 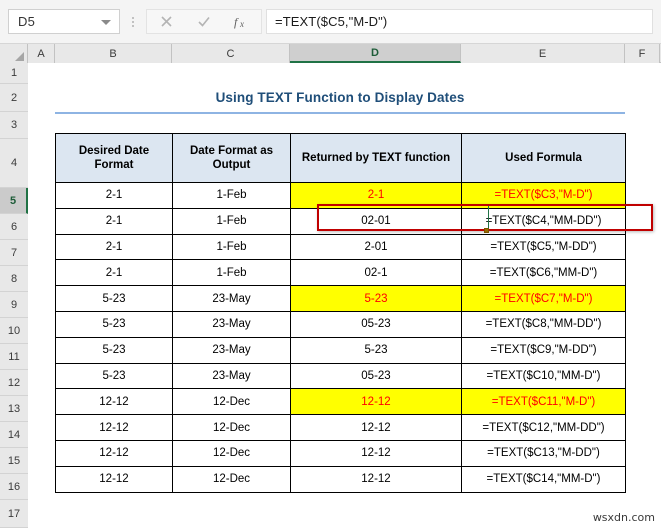 What do you see at coordinates (106, 22) in the screenshot?
I see `chevron-down-icon` at bounding box center [106, 22].